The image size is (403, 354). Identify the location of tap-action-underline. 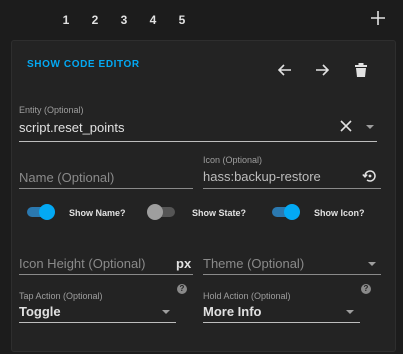
(97, 322).